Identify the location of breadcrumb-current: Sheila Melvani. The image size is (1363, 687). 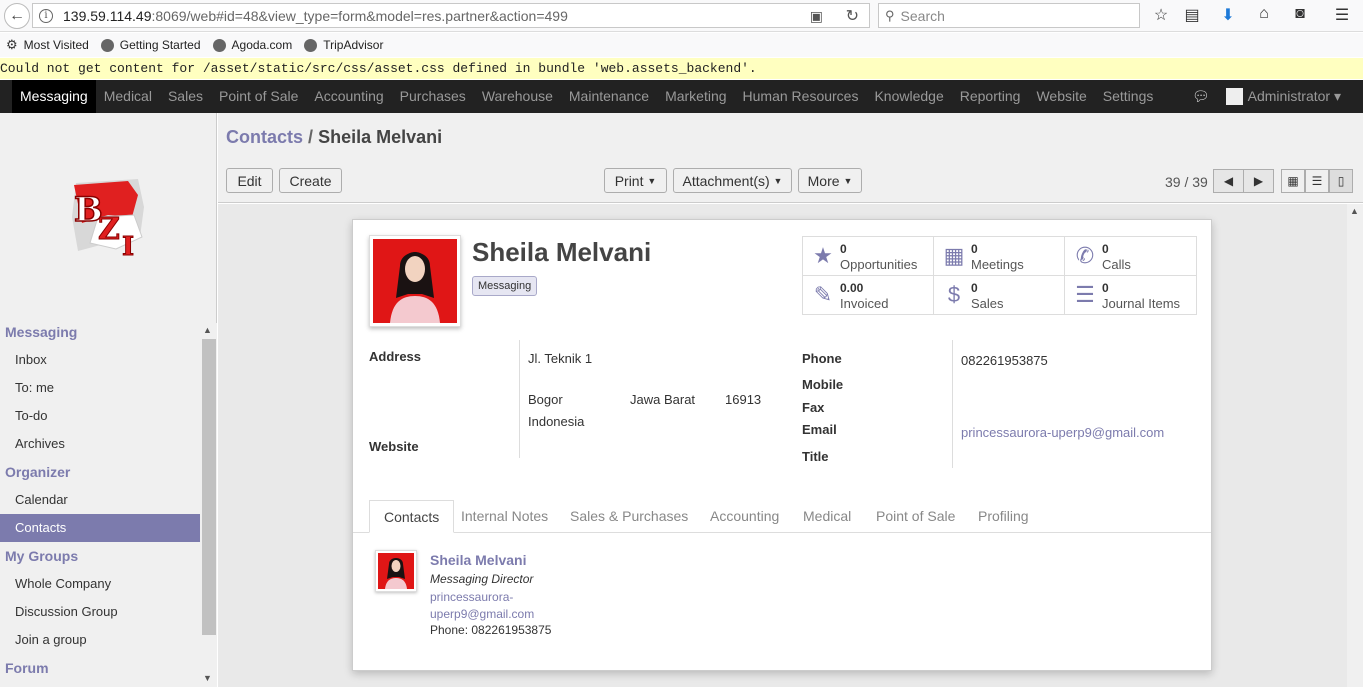
(380, 137).